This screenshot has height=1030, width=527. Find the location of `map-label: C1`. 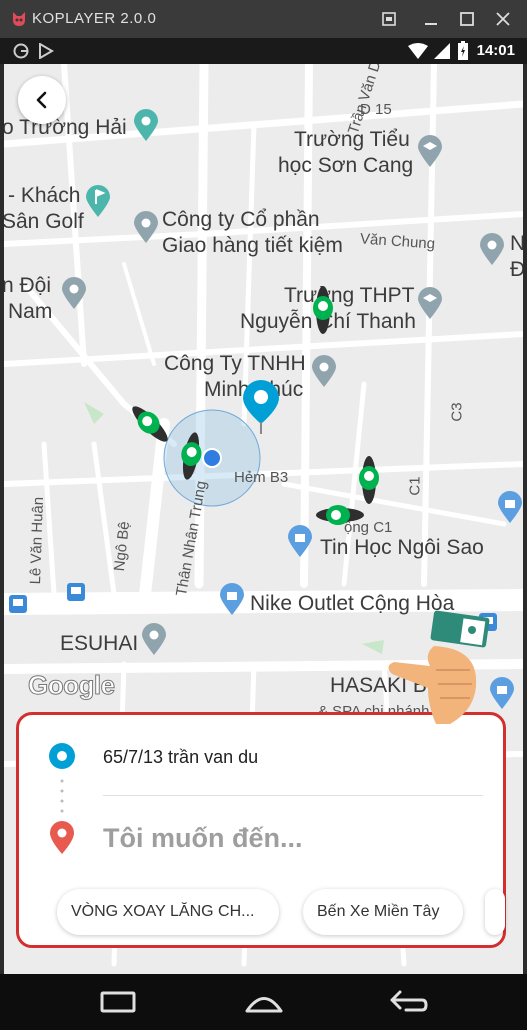

map-label: C1 is located at coordinates (415, 486).